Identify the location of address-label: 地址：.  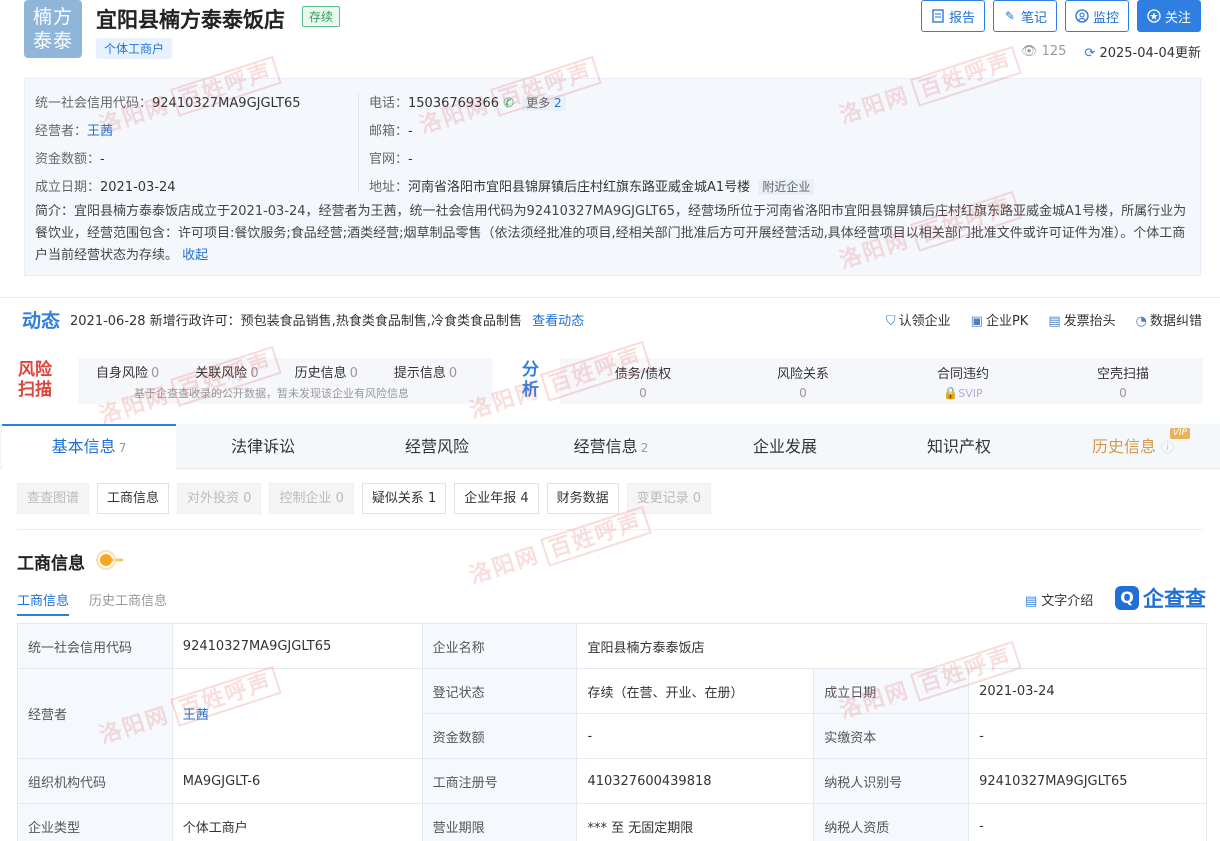
(389, 187).